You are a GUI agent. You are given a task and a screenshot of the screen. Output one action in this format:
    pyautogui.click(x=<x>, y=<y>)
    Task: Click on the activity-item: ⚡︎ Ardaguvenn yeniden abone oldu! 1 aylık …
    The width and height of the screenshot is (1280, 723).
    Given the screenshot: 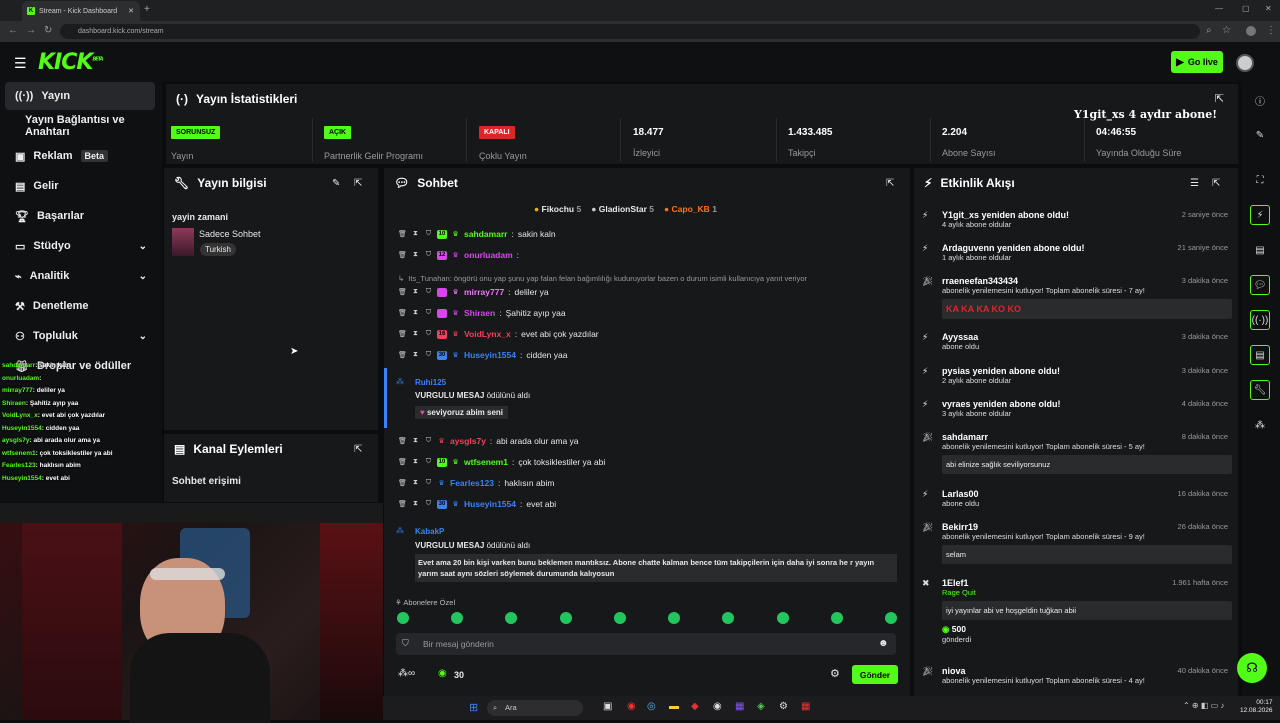 What is the action you would take?
    pyautogui.click(x=1077, y=252)
    